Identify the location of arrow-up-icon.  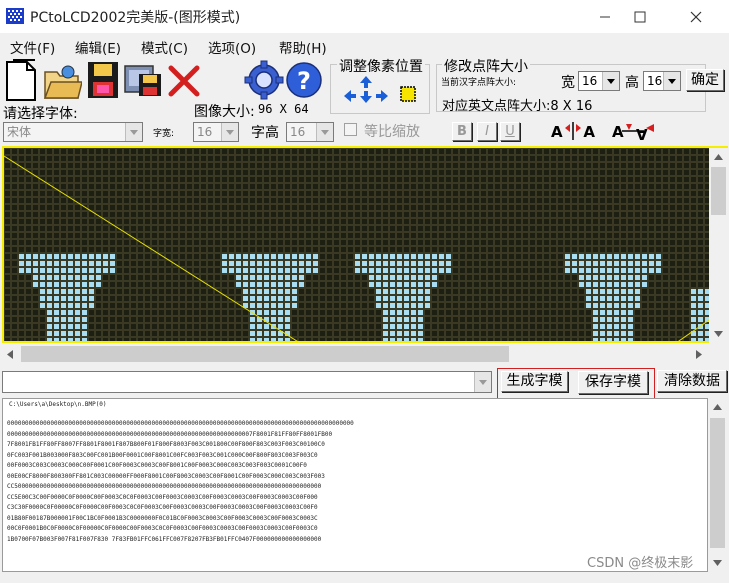
(366, 82).